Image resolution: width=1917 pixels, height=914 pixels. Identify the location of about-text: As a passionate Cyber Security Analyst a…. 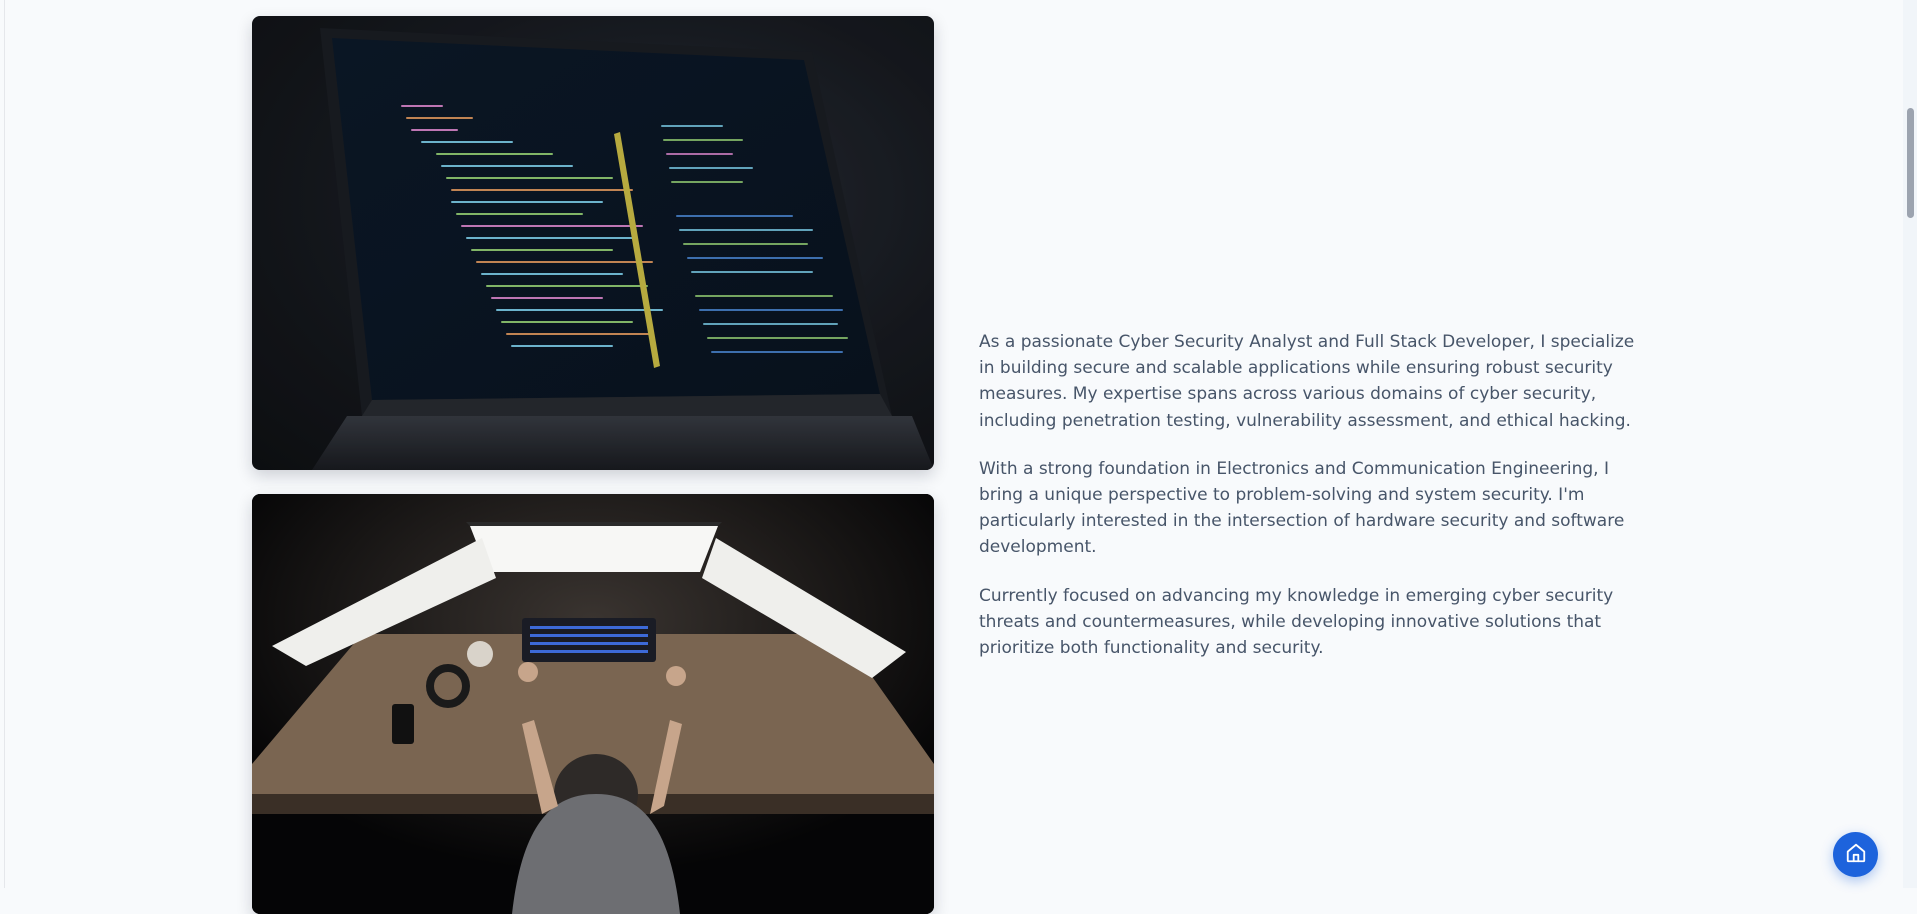
(1315, 506).